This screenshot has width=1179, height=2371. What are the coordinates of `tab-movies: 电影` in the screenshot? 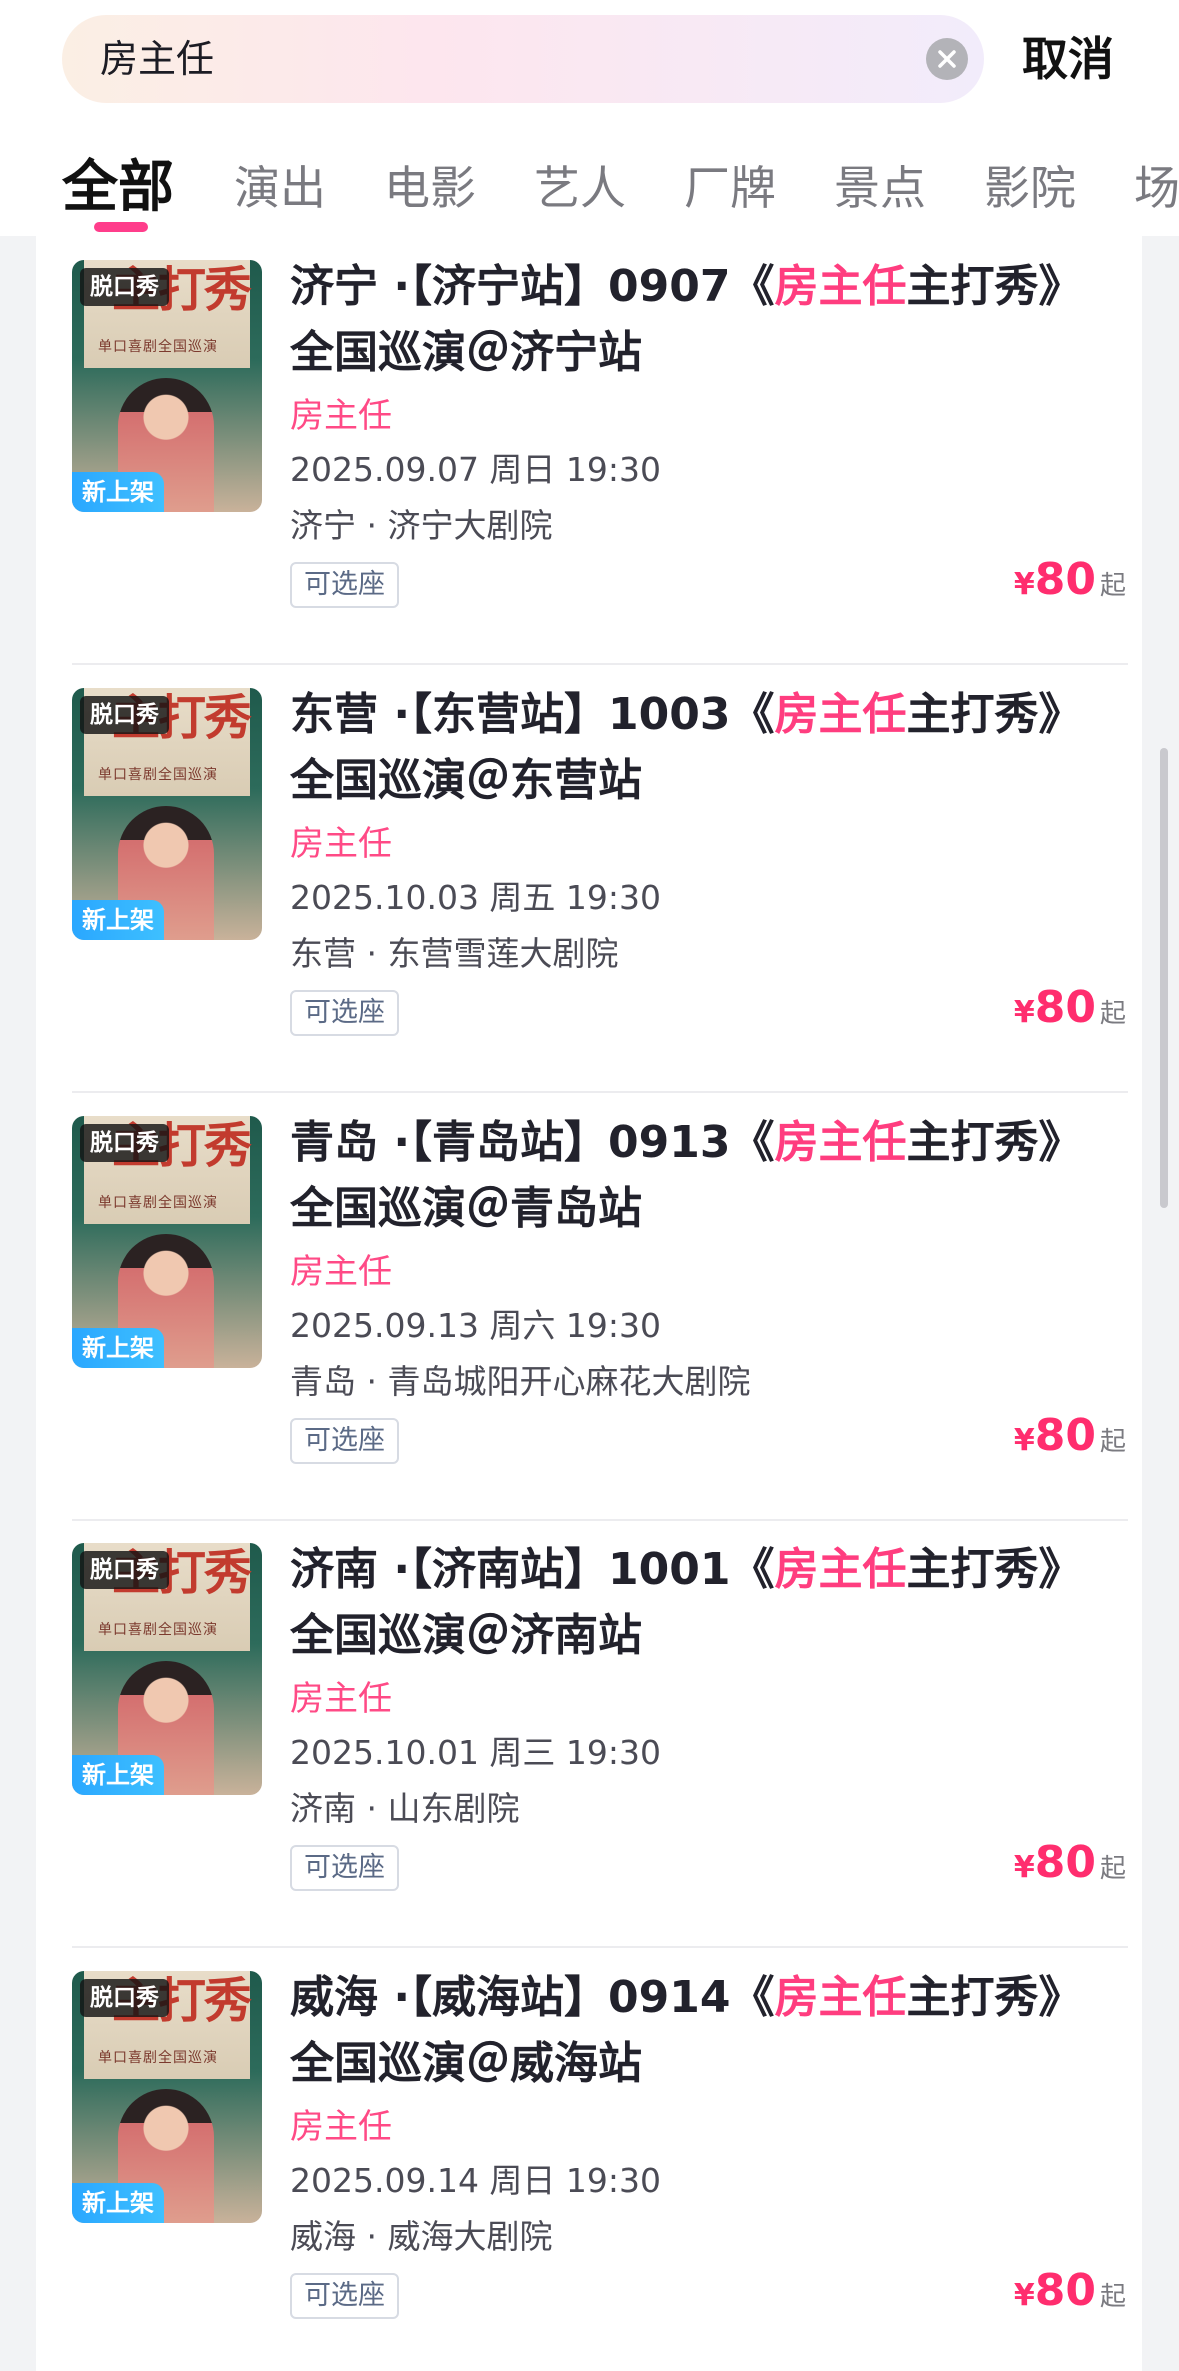 It's located at (430, 188).